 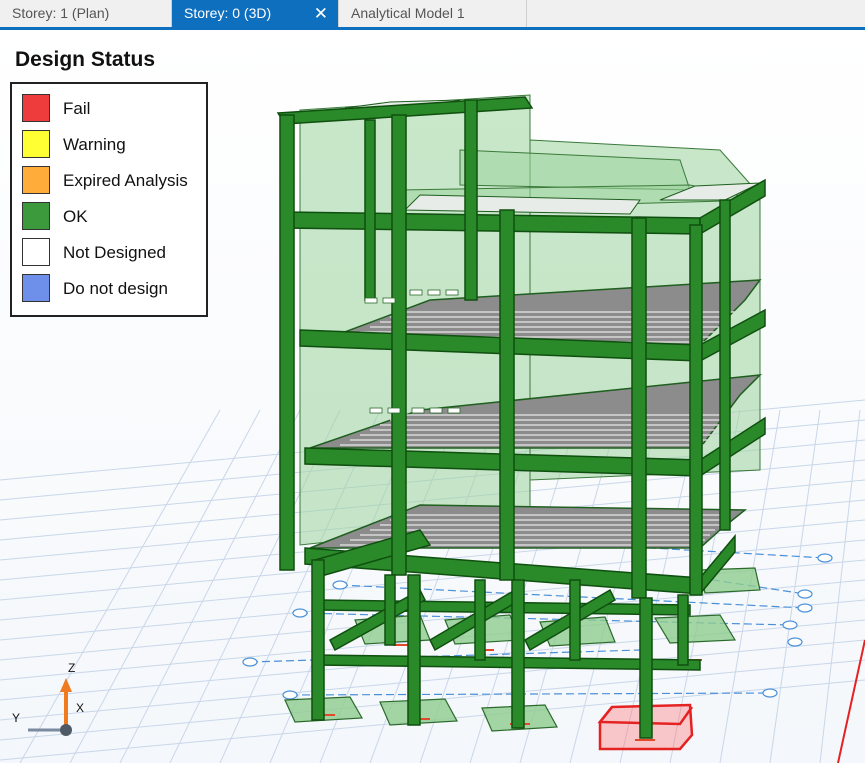 What do you see at coordinates (36, 108) in the screenshot?
I see `fail-swatch` at bounding box center [36, 108].